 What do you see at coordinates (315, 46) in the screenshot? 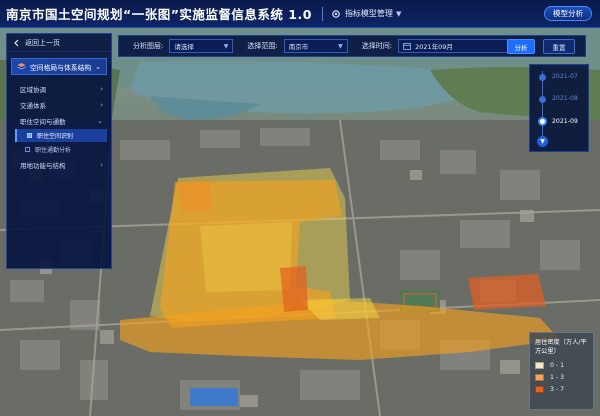
I see `scope-select: 南京市 ▼` at bounding box center [315, 46].